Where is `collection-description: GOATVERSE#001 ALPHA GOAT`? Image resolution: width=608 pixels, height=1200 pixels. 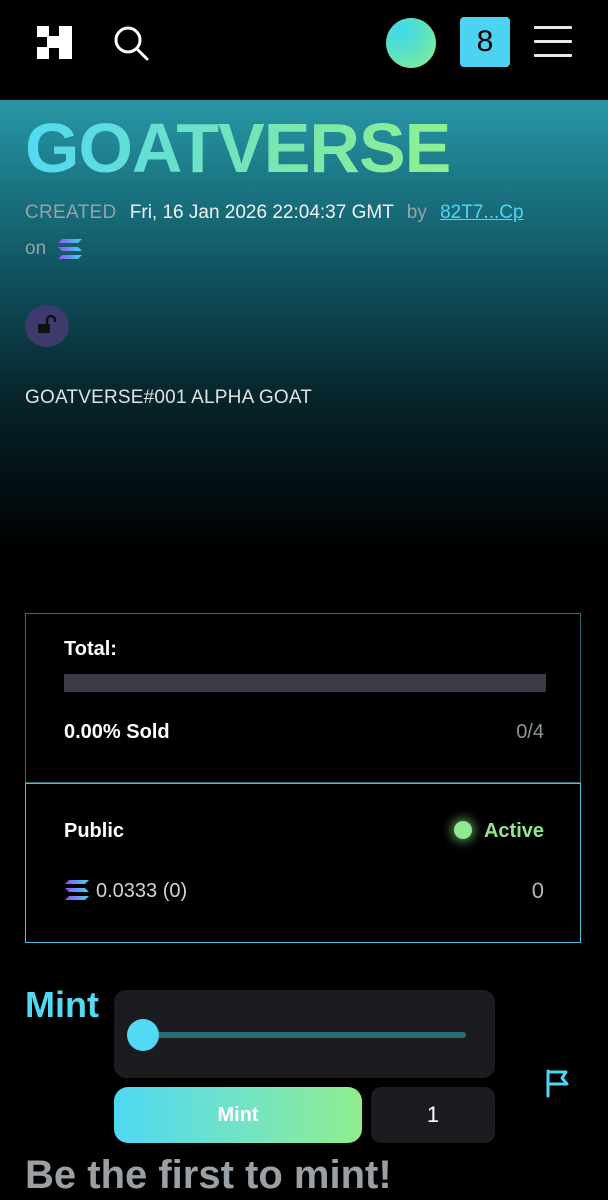
collection-description: GOATVERSE#001 ALPHA GOAT is located at coordinates (169, 397).